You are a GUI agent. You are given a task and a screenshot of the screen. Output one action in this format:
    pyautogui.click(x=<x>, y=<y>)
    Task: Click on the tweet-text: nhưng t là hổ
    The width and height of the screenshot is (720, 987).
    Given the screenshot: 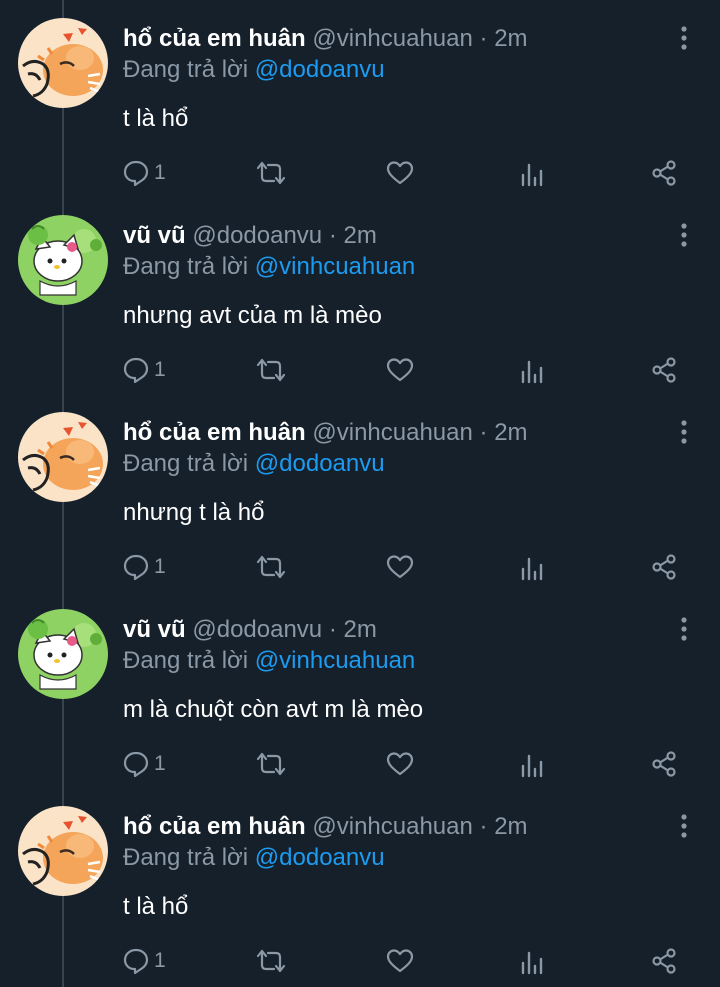 What is the action you would take?
    pyautogui.click(x=194, y=512)
    